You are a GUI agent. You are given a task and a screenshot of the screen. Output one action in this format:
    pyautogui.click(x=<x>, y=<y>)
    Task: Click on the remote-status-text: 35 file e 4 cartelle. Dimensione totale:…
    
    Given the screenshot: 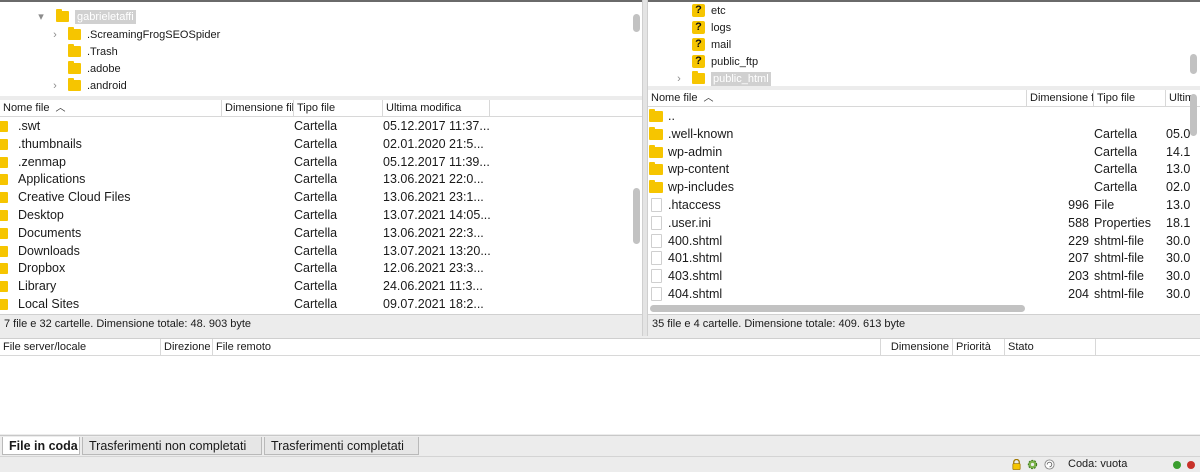 What is the action you would take?
    pyautogui.click(x=924, y=323)
    